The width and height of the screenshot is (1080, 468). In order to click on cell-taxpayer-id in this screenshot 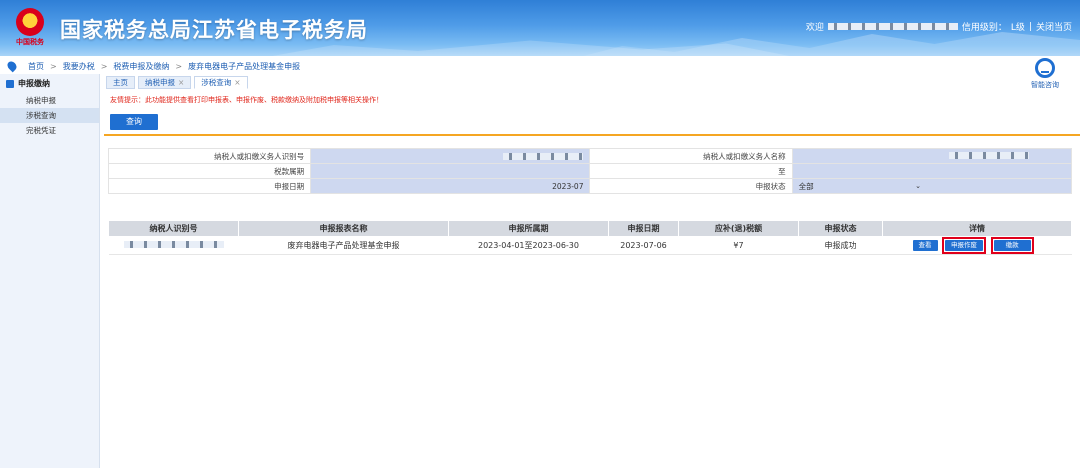, I will do `click(173, 245)`.